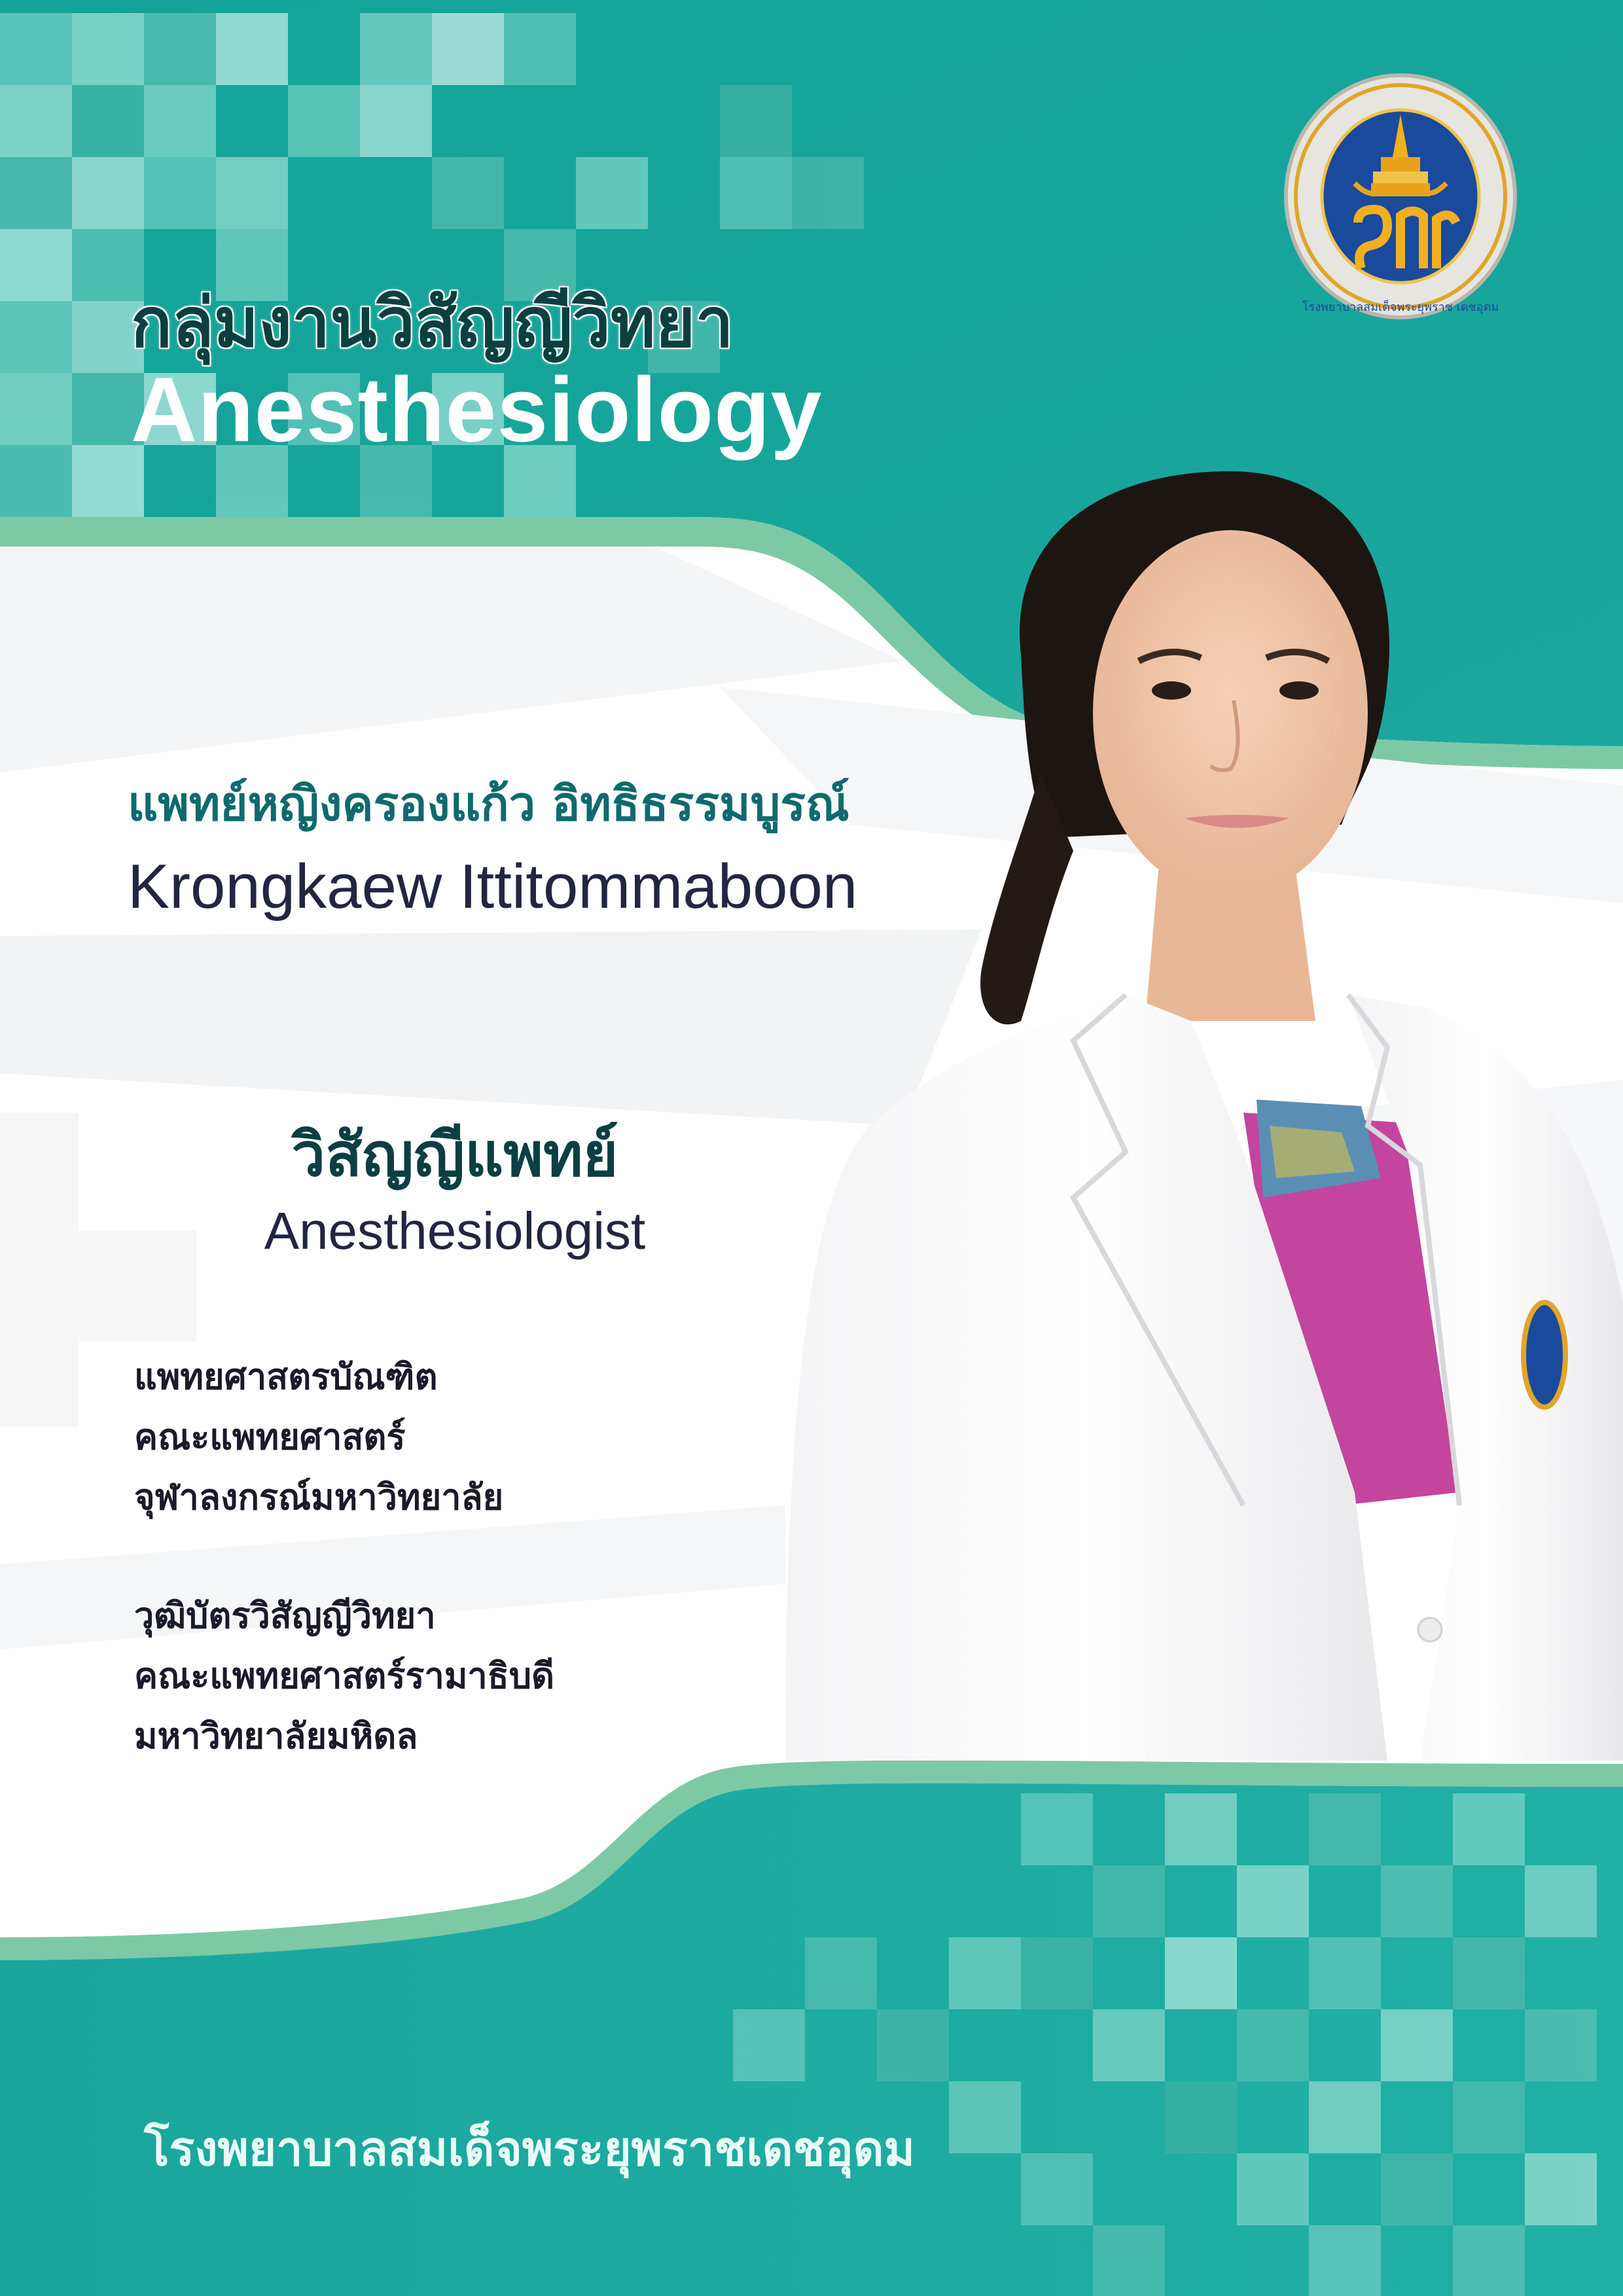  What do you see at coordinates (489, 803) in the screenshot?
I see `doctor-name-thai: แพทย์หญิงครองแก้ว อิทธิธรรมบูรณ์` at bounding box center [489, 803].